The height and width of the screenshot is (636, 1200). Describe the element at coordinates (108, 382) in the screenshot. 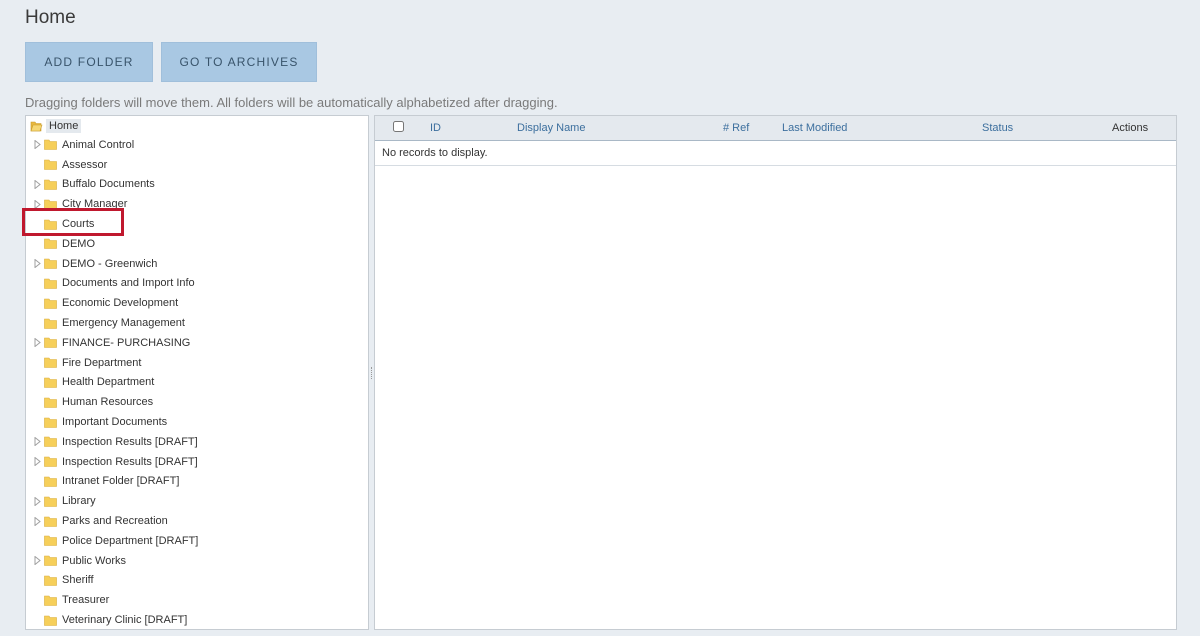

I see `tree-item-label: Health Department` at that location.